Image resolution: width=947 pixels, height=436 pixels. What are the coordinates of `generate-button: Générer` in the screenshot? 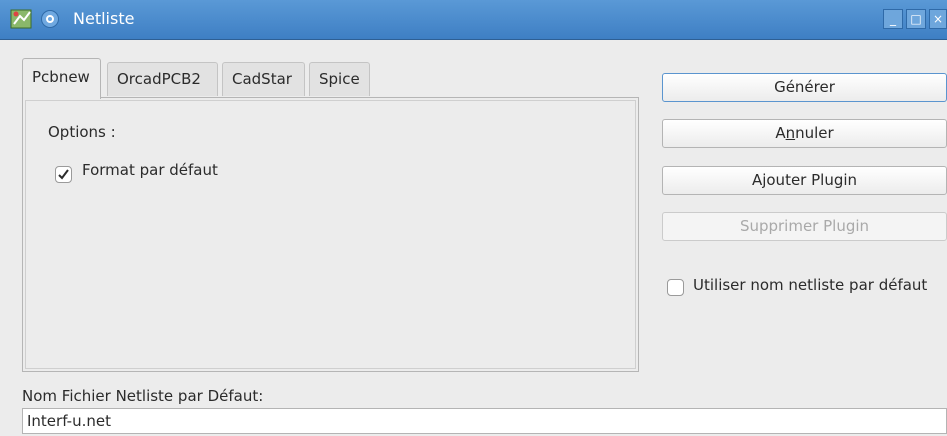 It's located at (804, 87).